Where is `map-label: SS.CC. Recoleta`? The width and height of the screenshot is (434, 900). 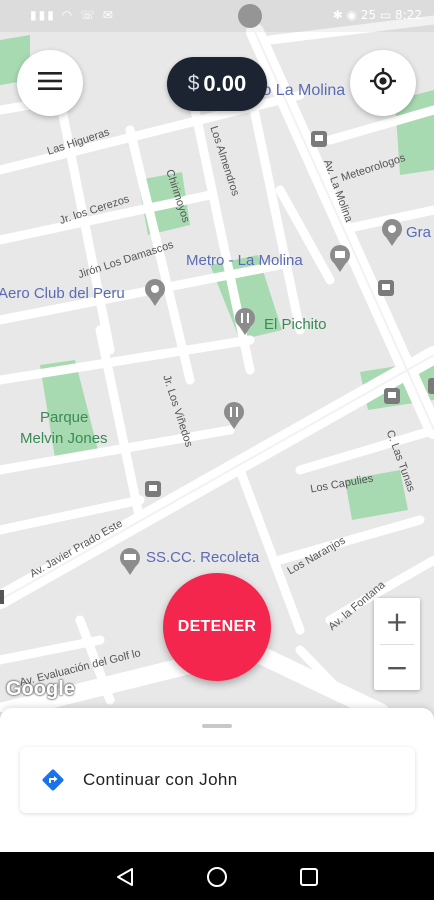
map-label: SS.CC. Recoleta is located at coordinates (203, 557).